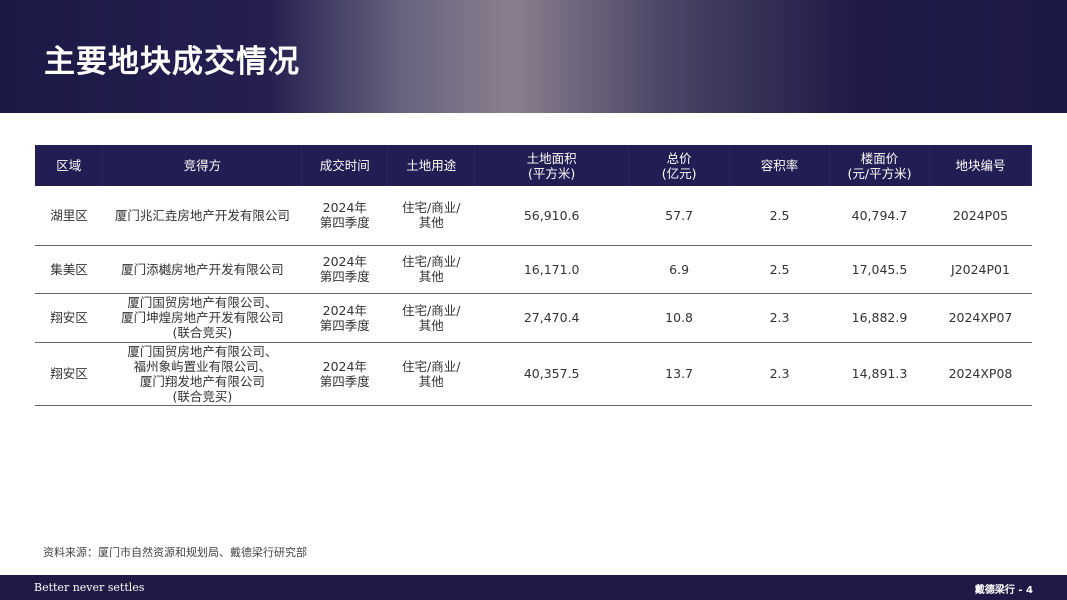 This screenshot has height=600, width=1067. Describe the element at coordinates (551, 216) in the screenshot. I see `table-cell: 56,910.6` at that location.